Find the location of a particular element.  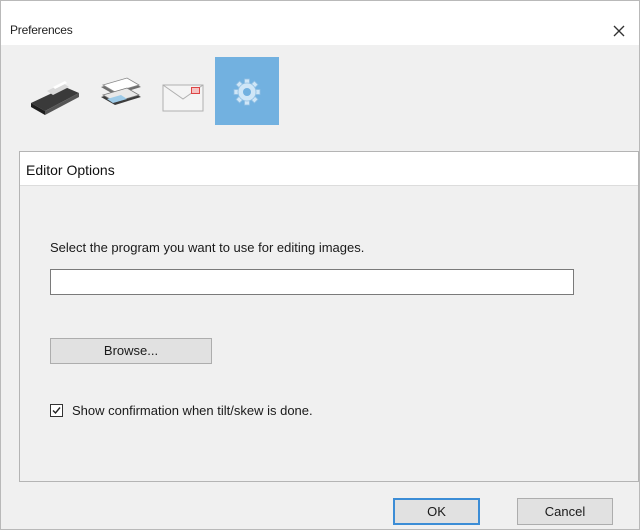

tool-email is located at coordinates (183, 91).